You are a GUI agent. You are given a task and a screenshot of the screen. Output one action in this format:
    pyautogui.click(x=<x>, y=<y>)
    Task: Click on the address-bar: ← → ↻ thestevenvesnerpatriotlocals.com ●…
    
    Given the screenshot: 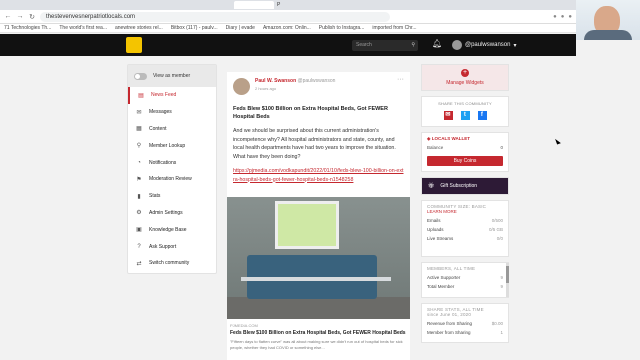 What is the action you would take?
    pyautogui.click(x=320, y=17)
    